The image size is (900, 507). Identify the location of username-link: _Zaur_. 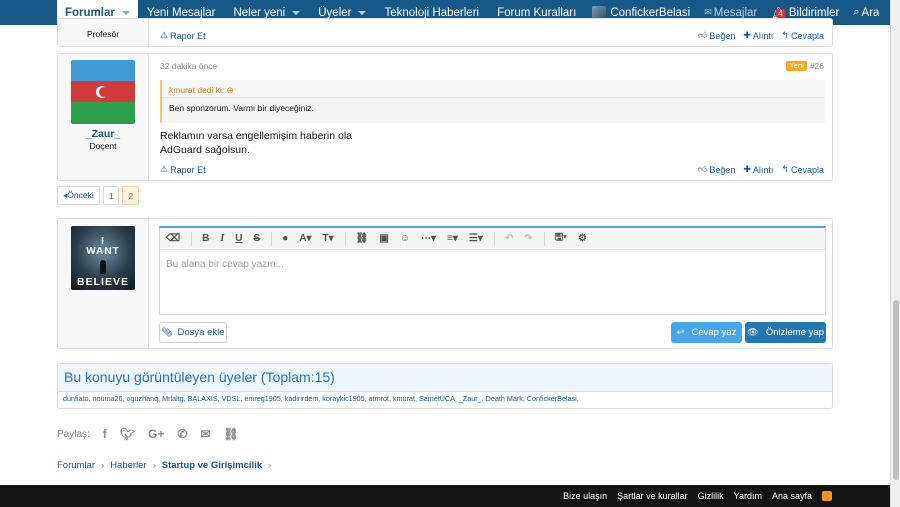
(103, 134).